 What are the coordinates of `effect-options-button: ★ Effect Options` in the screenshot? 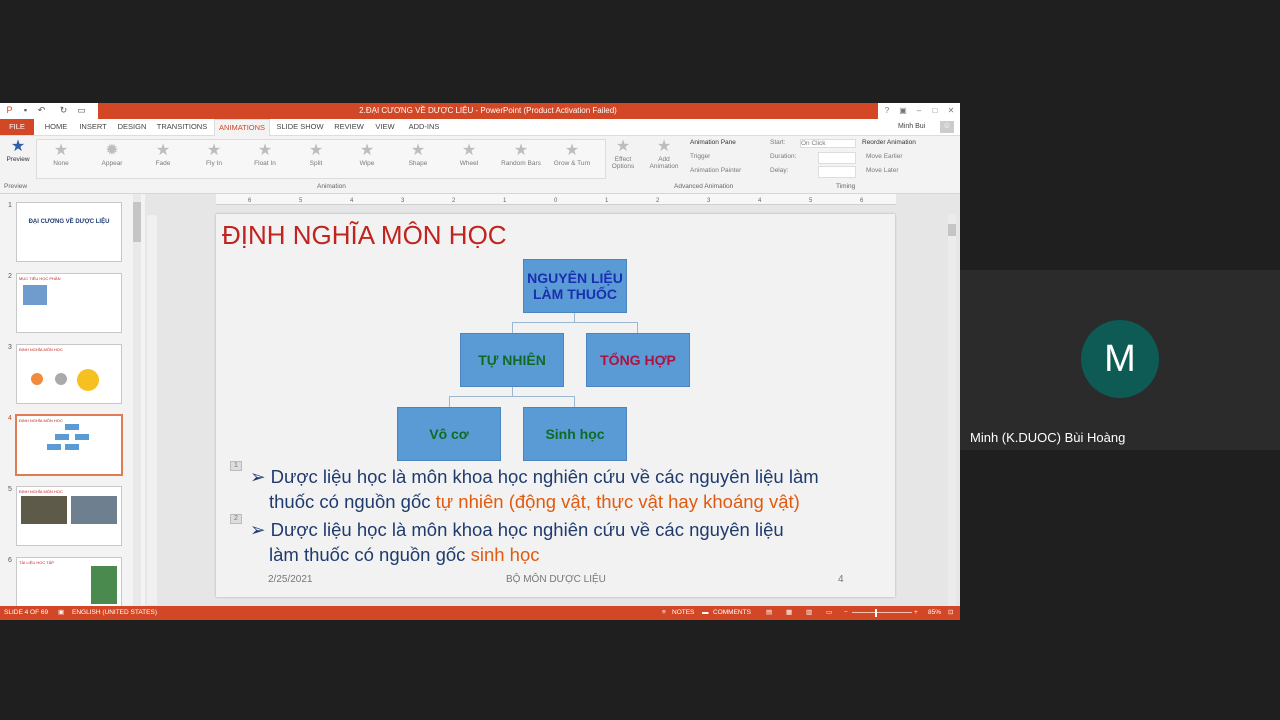 It's located at (623, 154).